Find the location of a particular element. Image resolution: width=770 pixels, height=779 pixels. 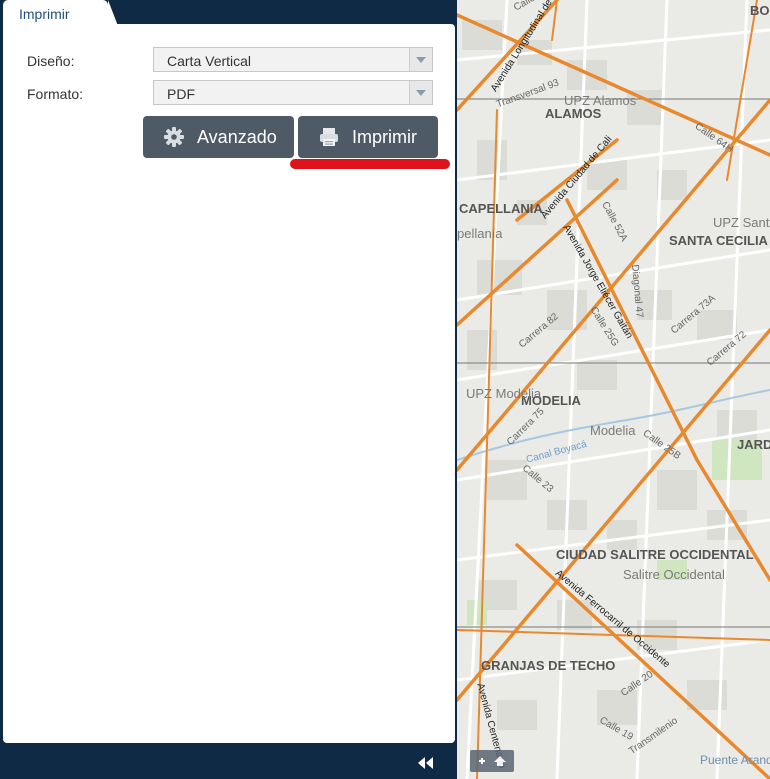

neighborhood-label: ALAMOS is located at coordinates (573, 113).